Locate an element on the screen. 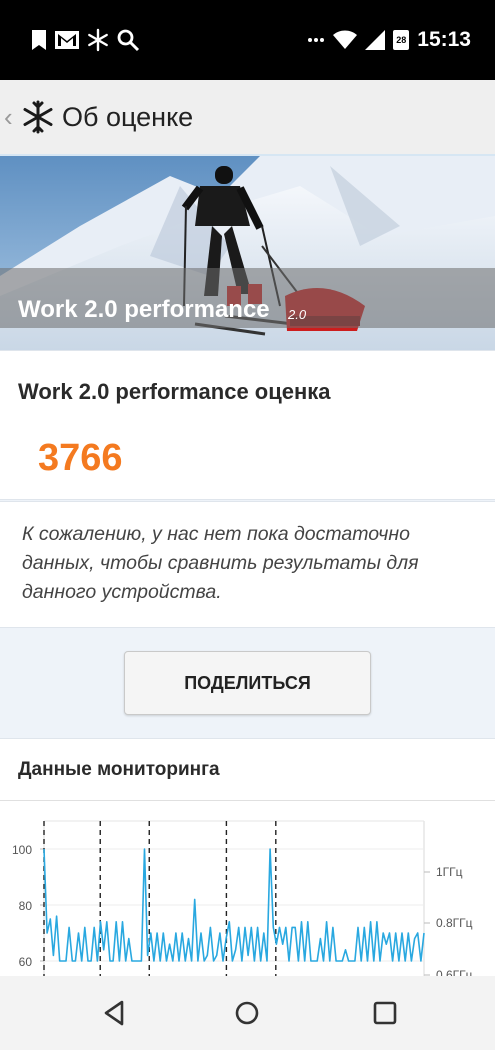  home-nav-icon is located at coordinates (247, 1013).